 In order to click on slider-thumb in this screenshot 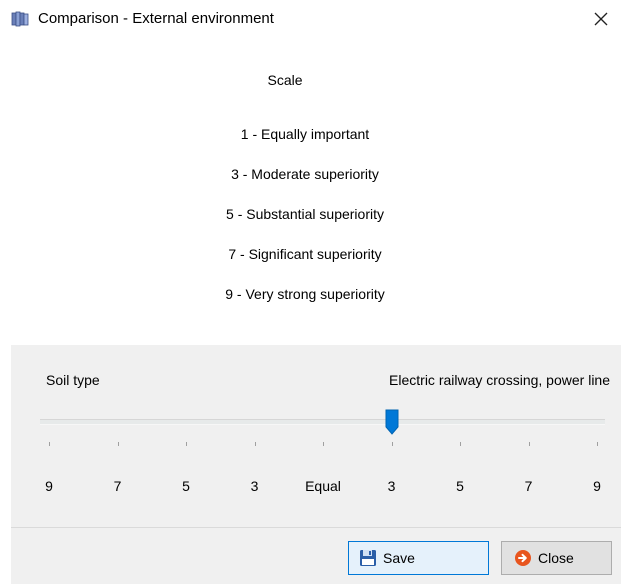, I will do `click(392, 422)`.